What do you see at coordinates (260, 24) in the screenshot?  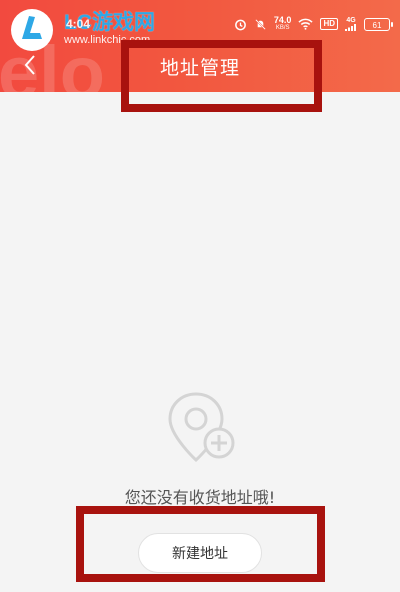 I see `mute-bell-icon` at bounding box center [260, 24].